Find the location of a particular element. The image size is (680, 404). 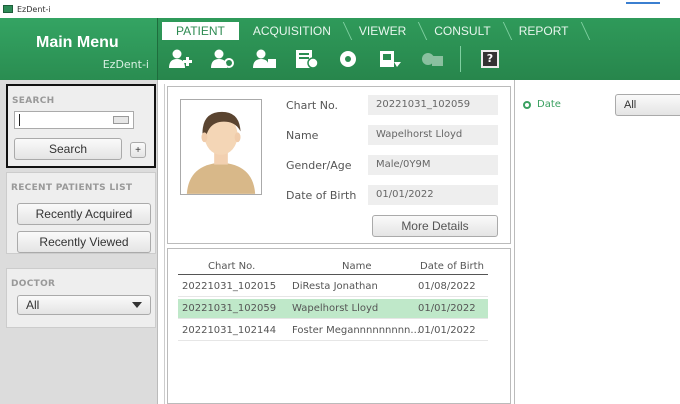

row-name: DiResta Jonathan is located at coordinates (335, 286).